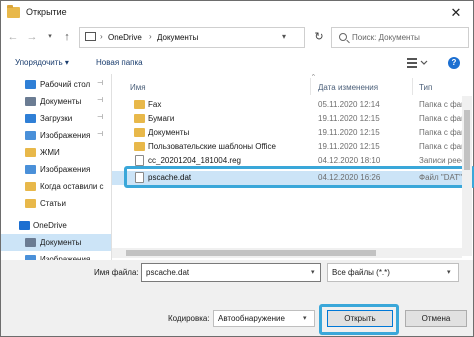  What do you see at coordinates (417, 63) in the screenshot?
I see `view-options-icon` at bounding box center [417, 63].